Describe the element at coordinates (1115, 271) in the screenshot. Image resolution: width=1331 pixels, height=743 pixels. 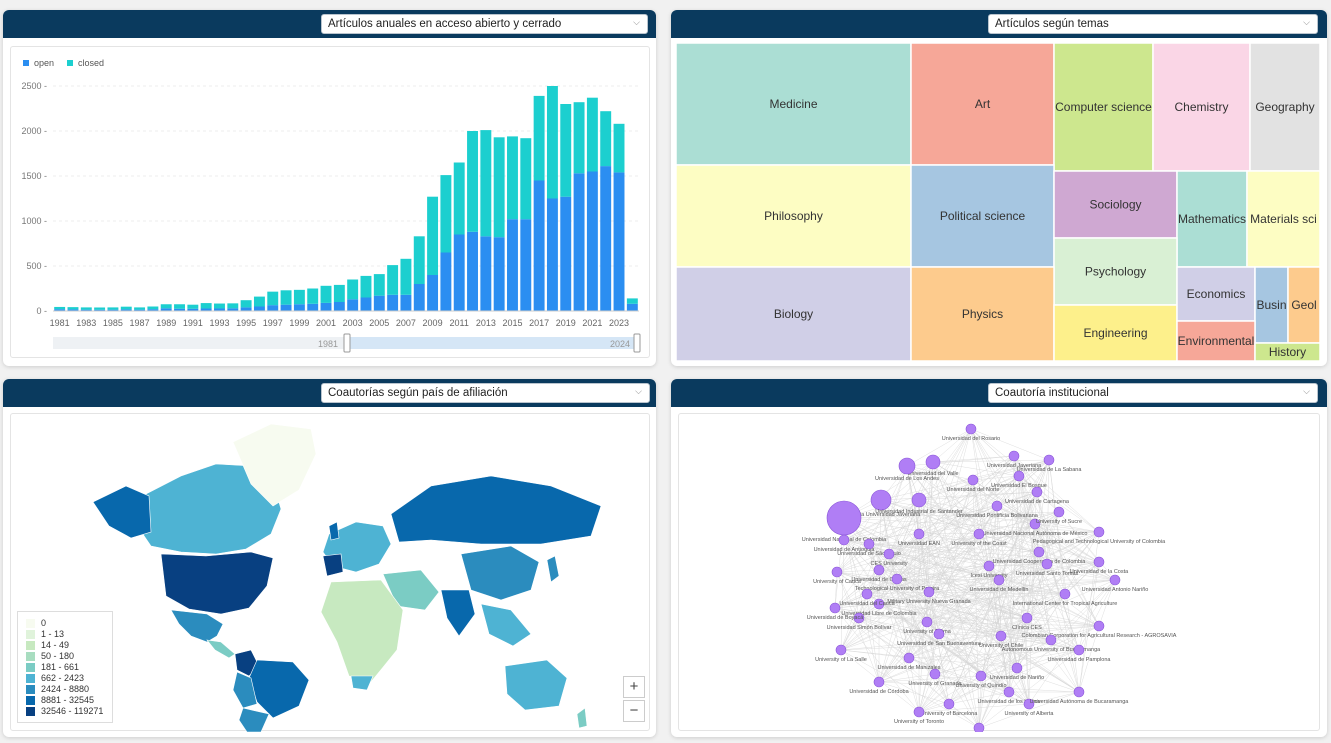
I see `treemap-cell-psychology: Psychology` at that location.